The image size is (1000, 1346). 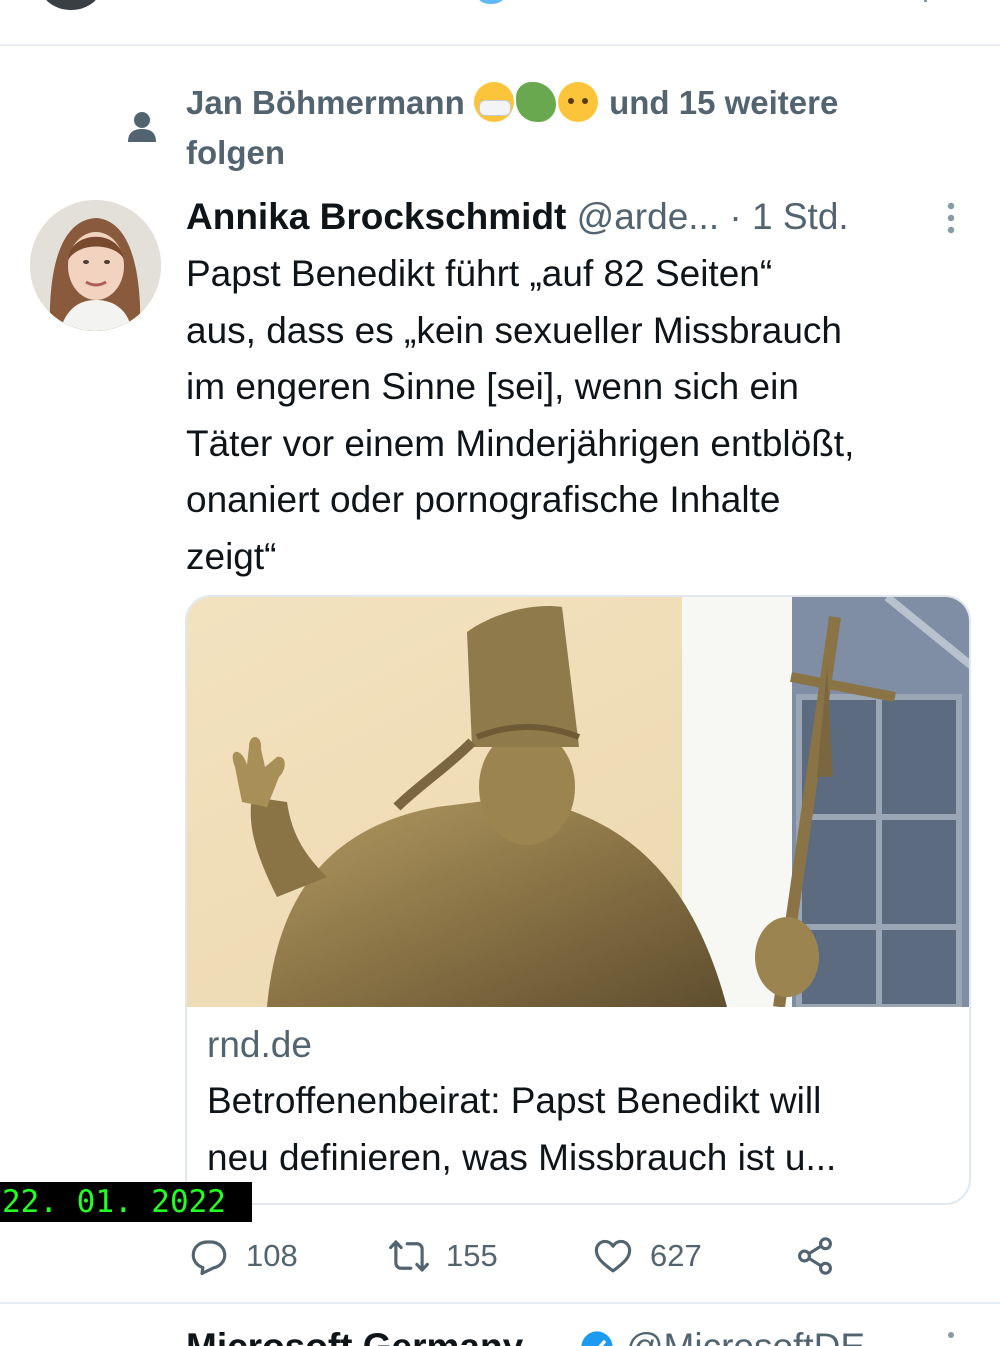 What do you see at coordinates (925, 1) in the screenshot?
I see `previous-share-icon` at bounding box center [925, 1].